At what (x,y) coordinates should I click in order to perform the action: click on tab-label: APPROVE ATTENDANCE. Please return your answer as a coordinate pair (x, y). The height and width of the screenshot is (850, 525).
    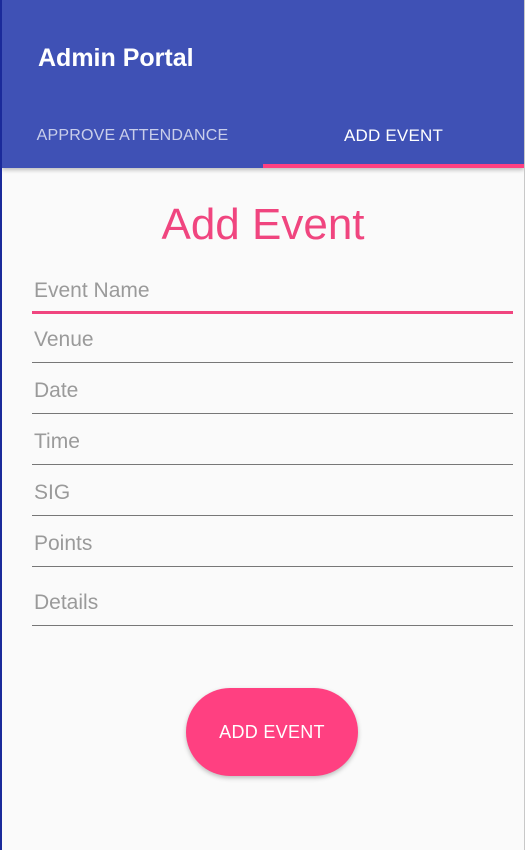
    Looking at the image, I should click on (132, 135).